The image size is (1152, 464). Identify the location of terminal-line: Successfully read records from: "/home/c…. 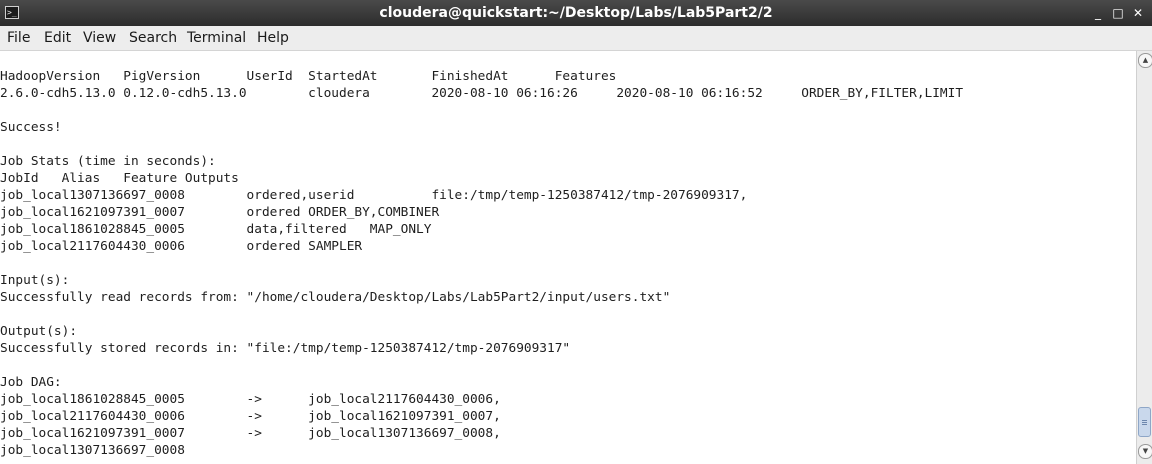
(335, 297).